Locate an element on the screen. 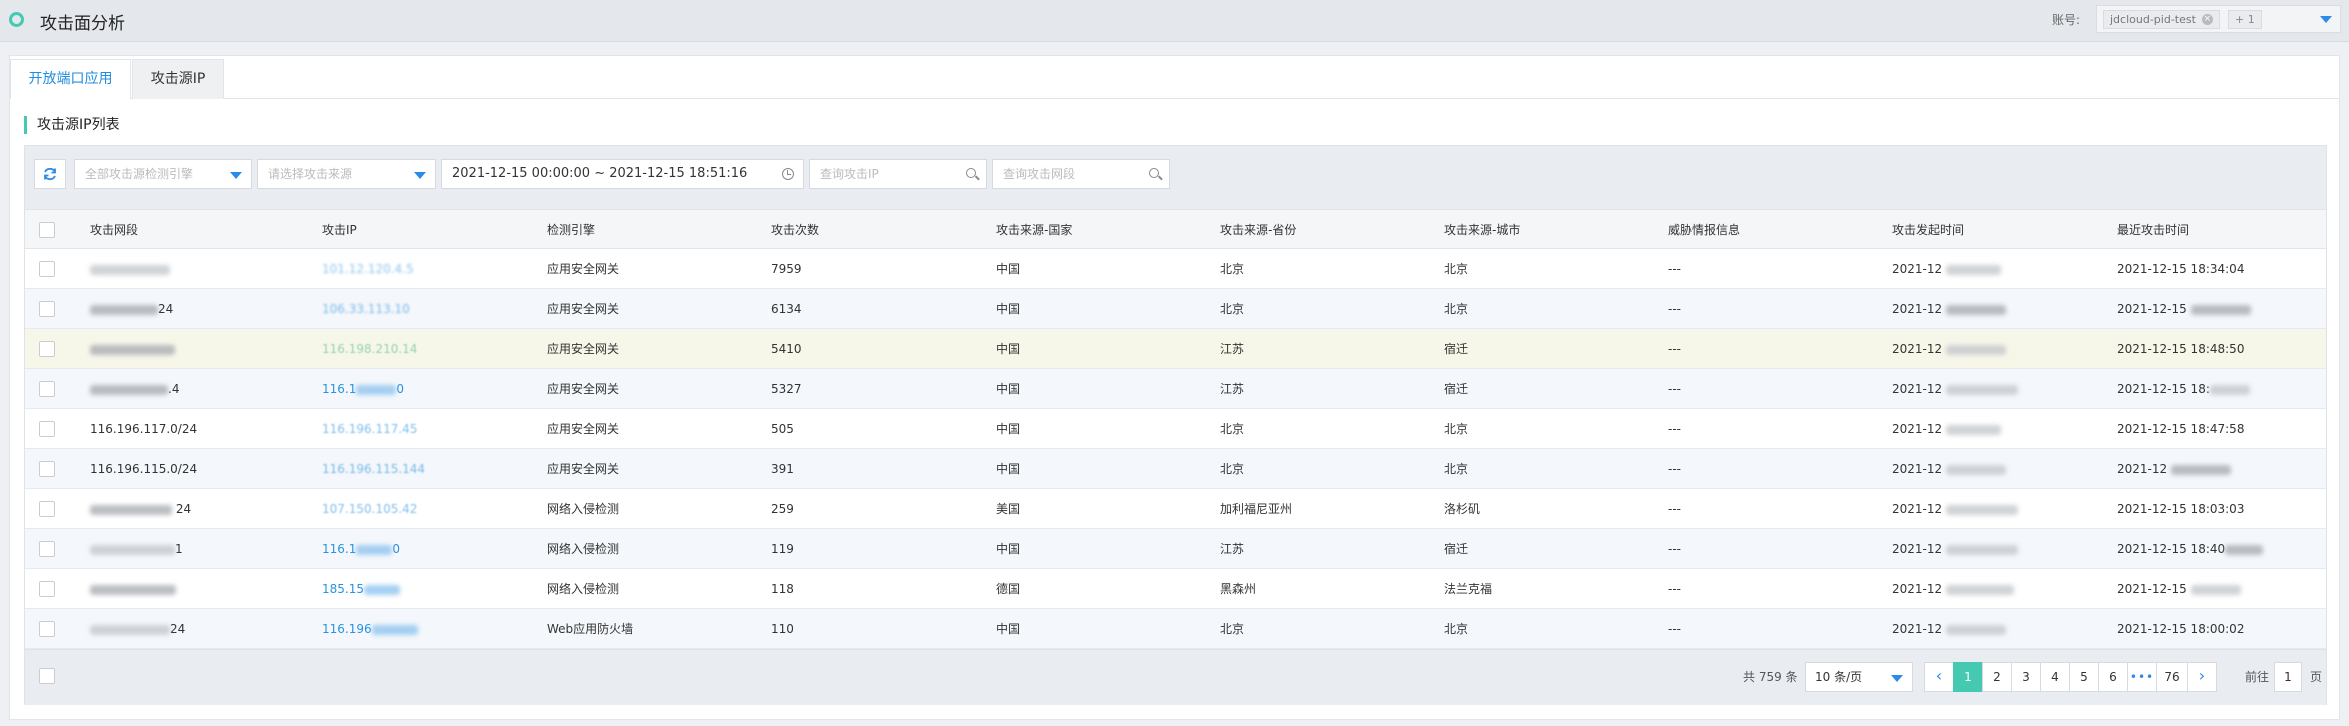  ip-link: 116.196.117.45 is located at coordinates (369, 429).